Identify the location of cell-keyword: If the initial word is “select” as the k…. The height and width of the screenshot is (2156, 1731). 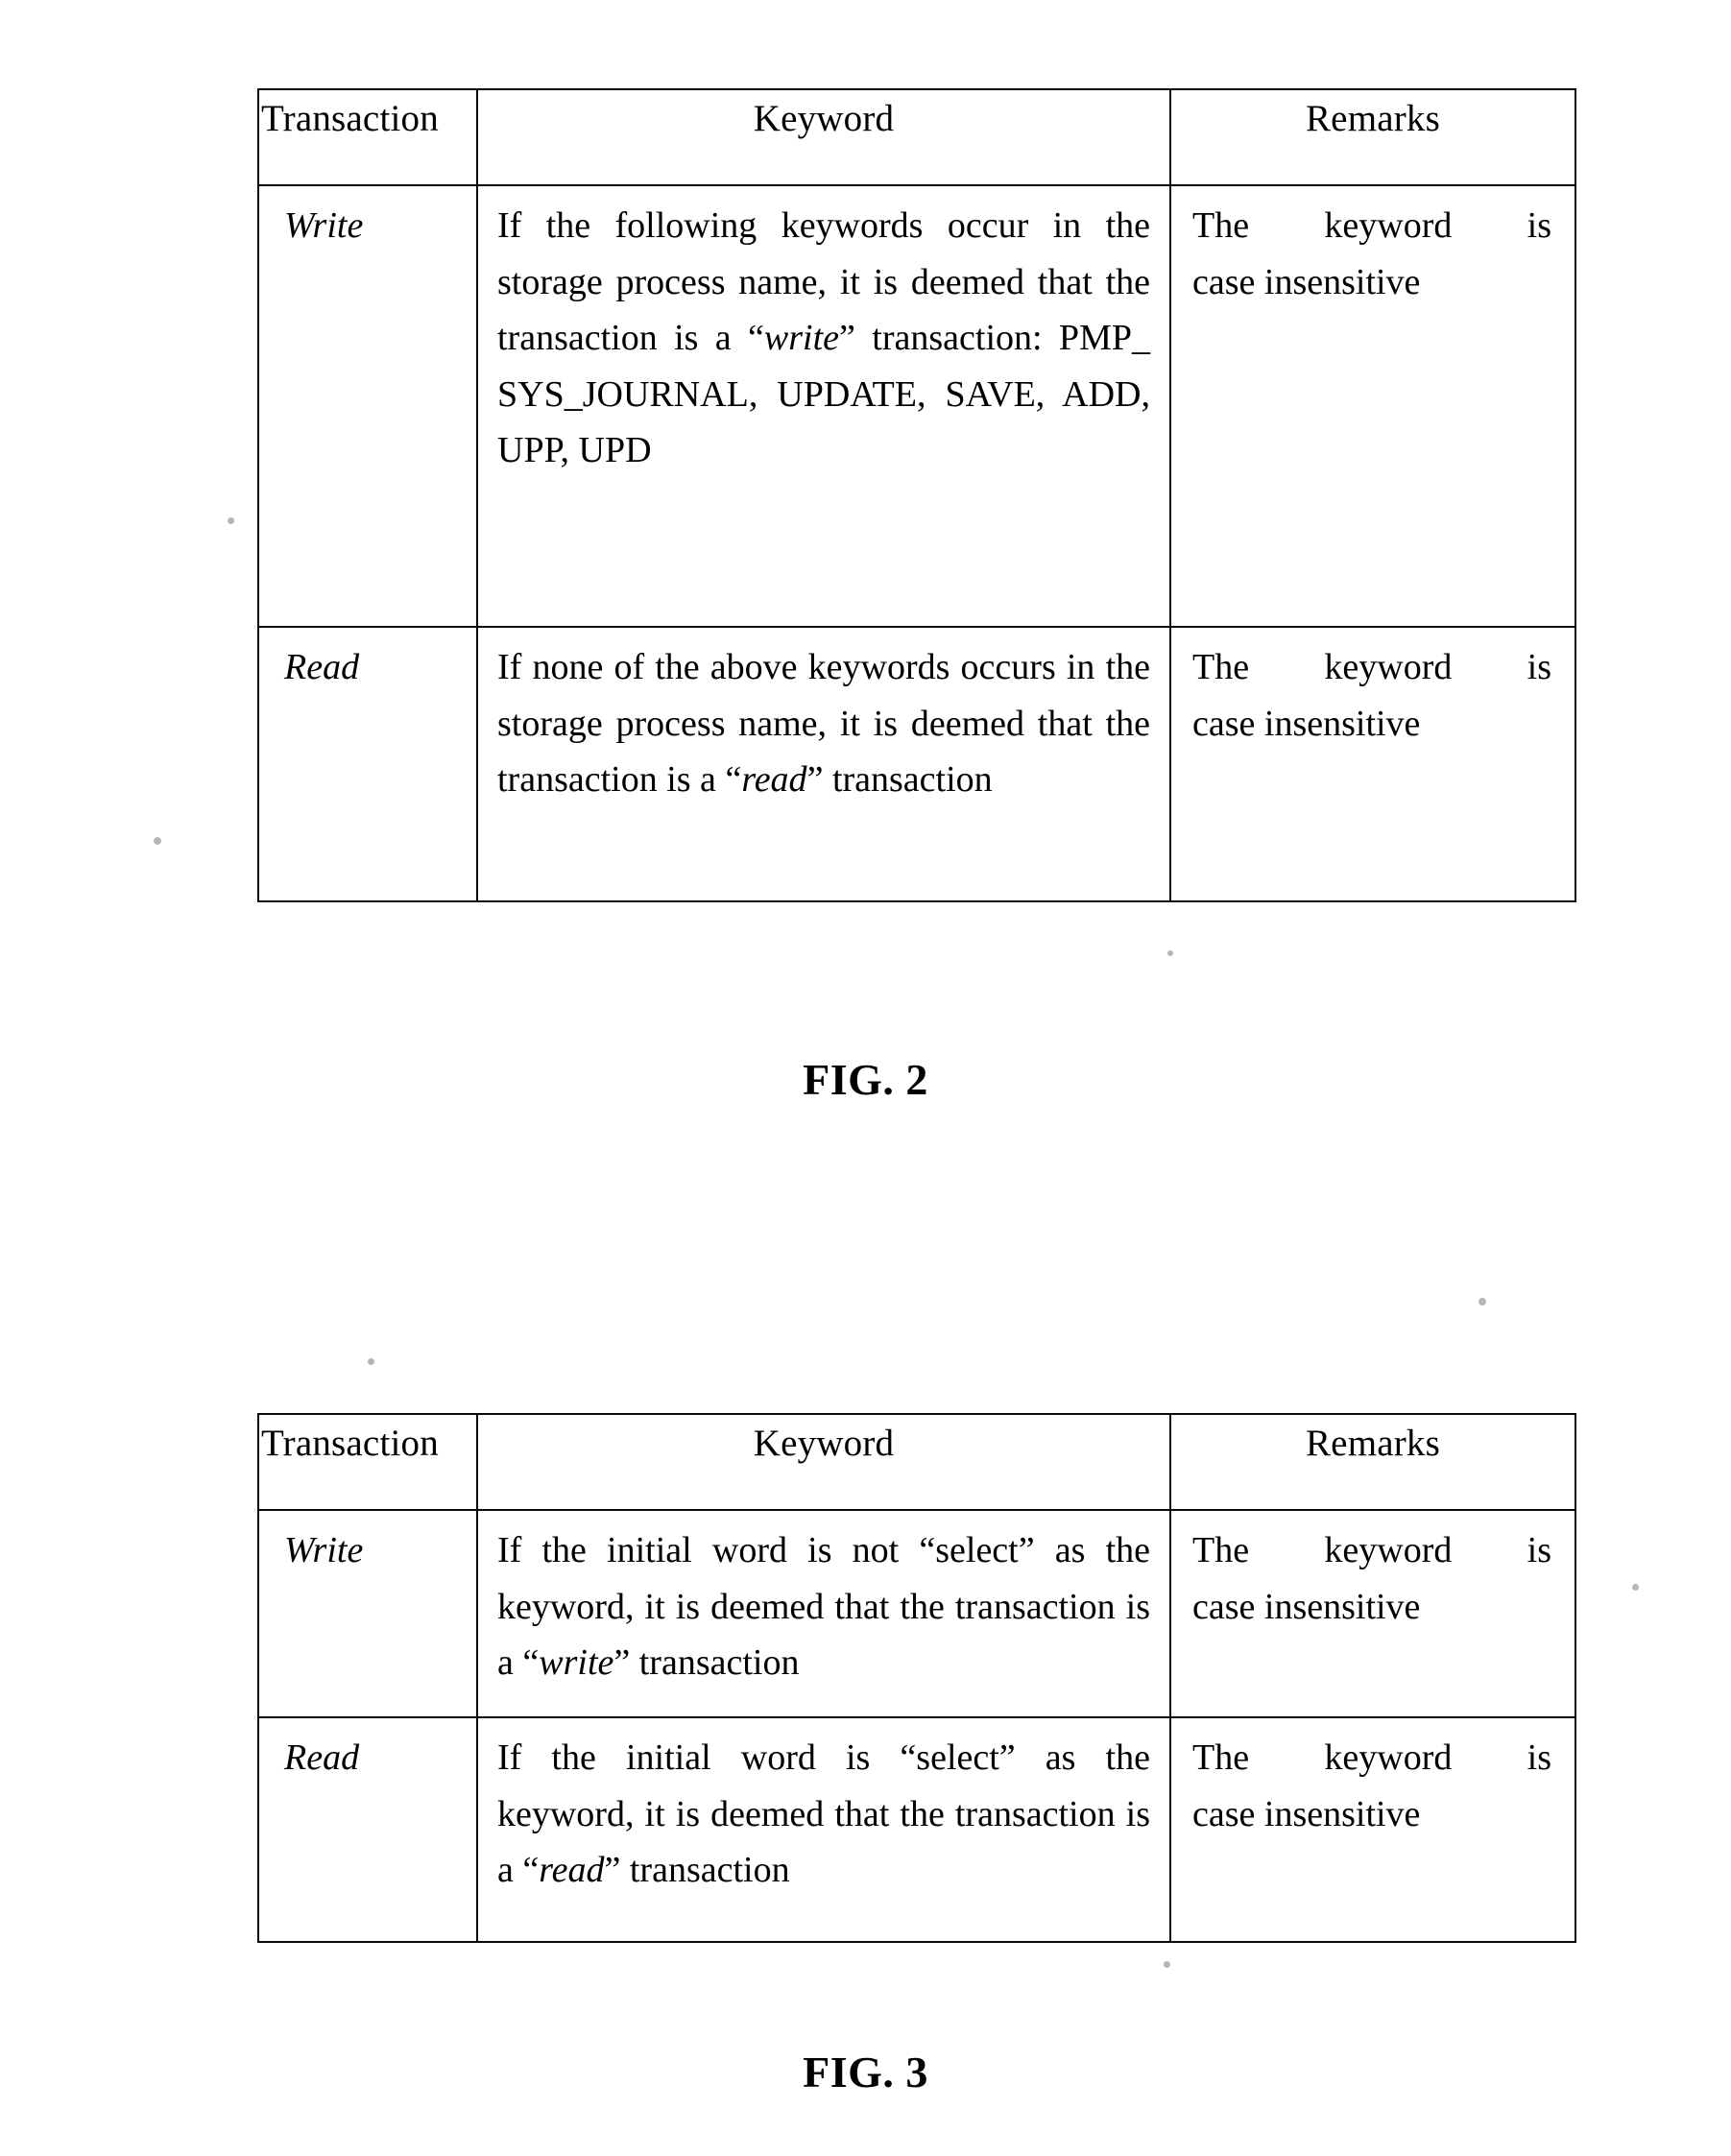
(824, 1829).